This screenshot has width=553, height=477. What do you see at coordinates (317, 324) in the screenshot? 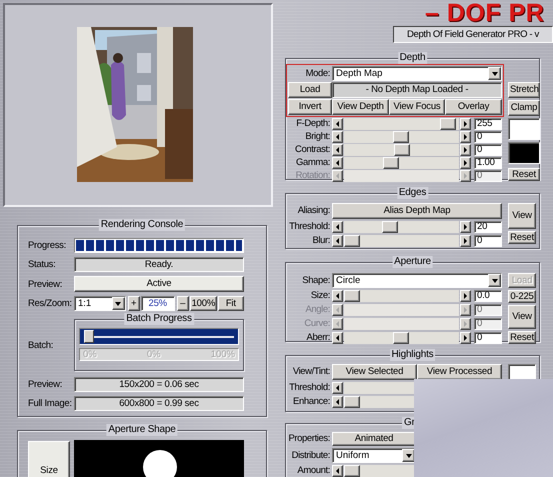
I see `field-label: Curve:` at bounding box center [317, 324].